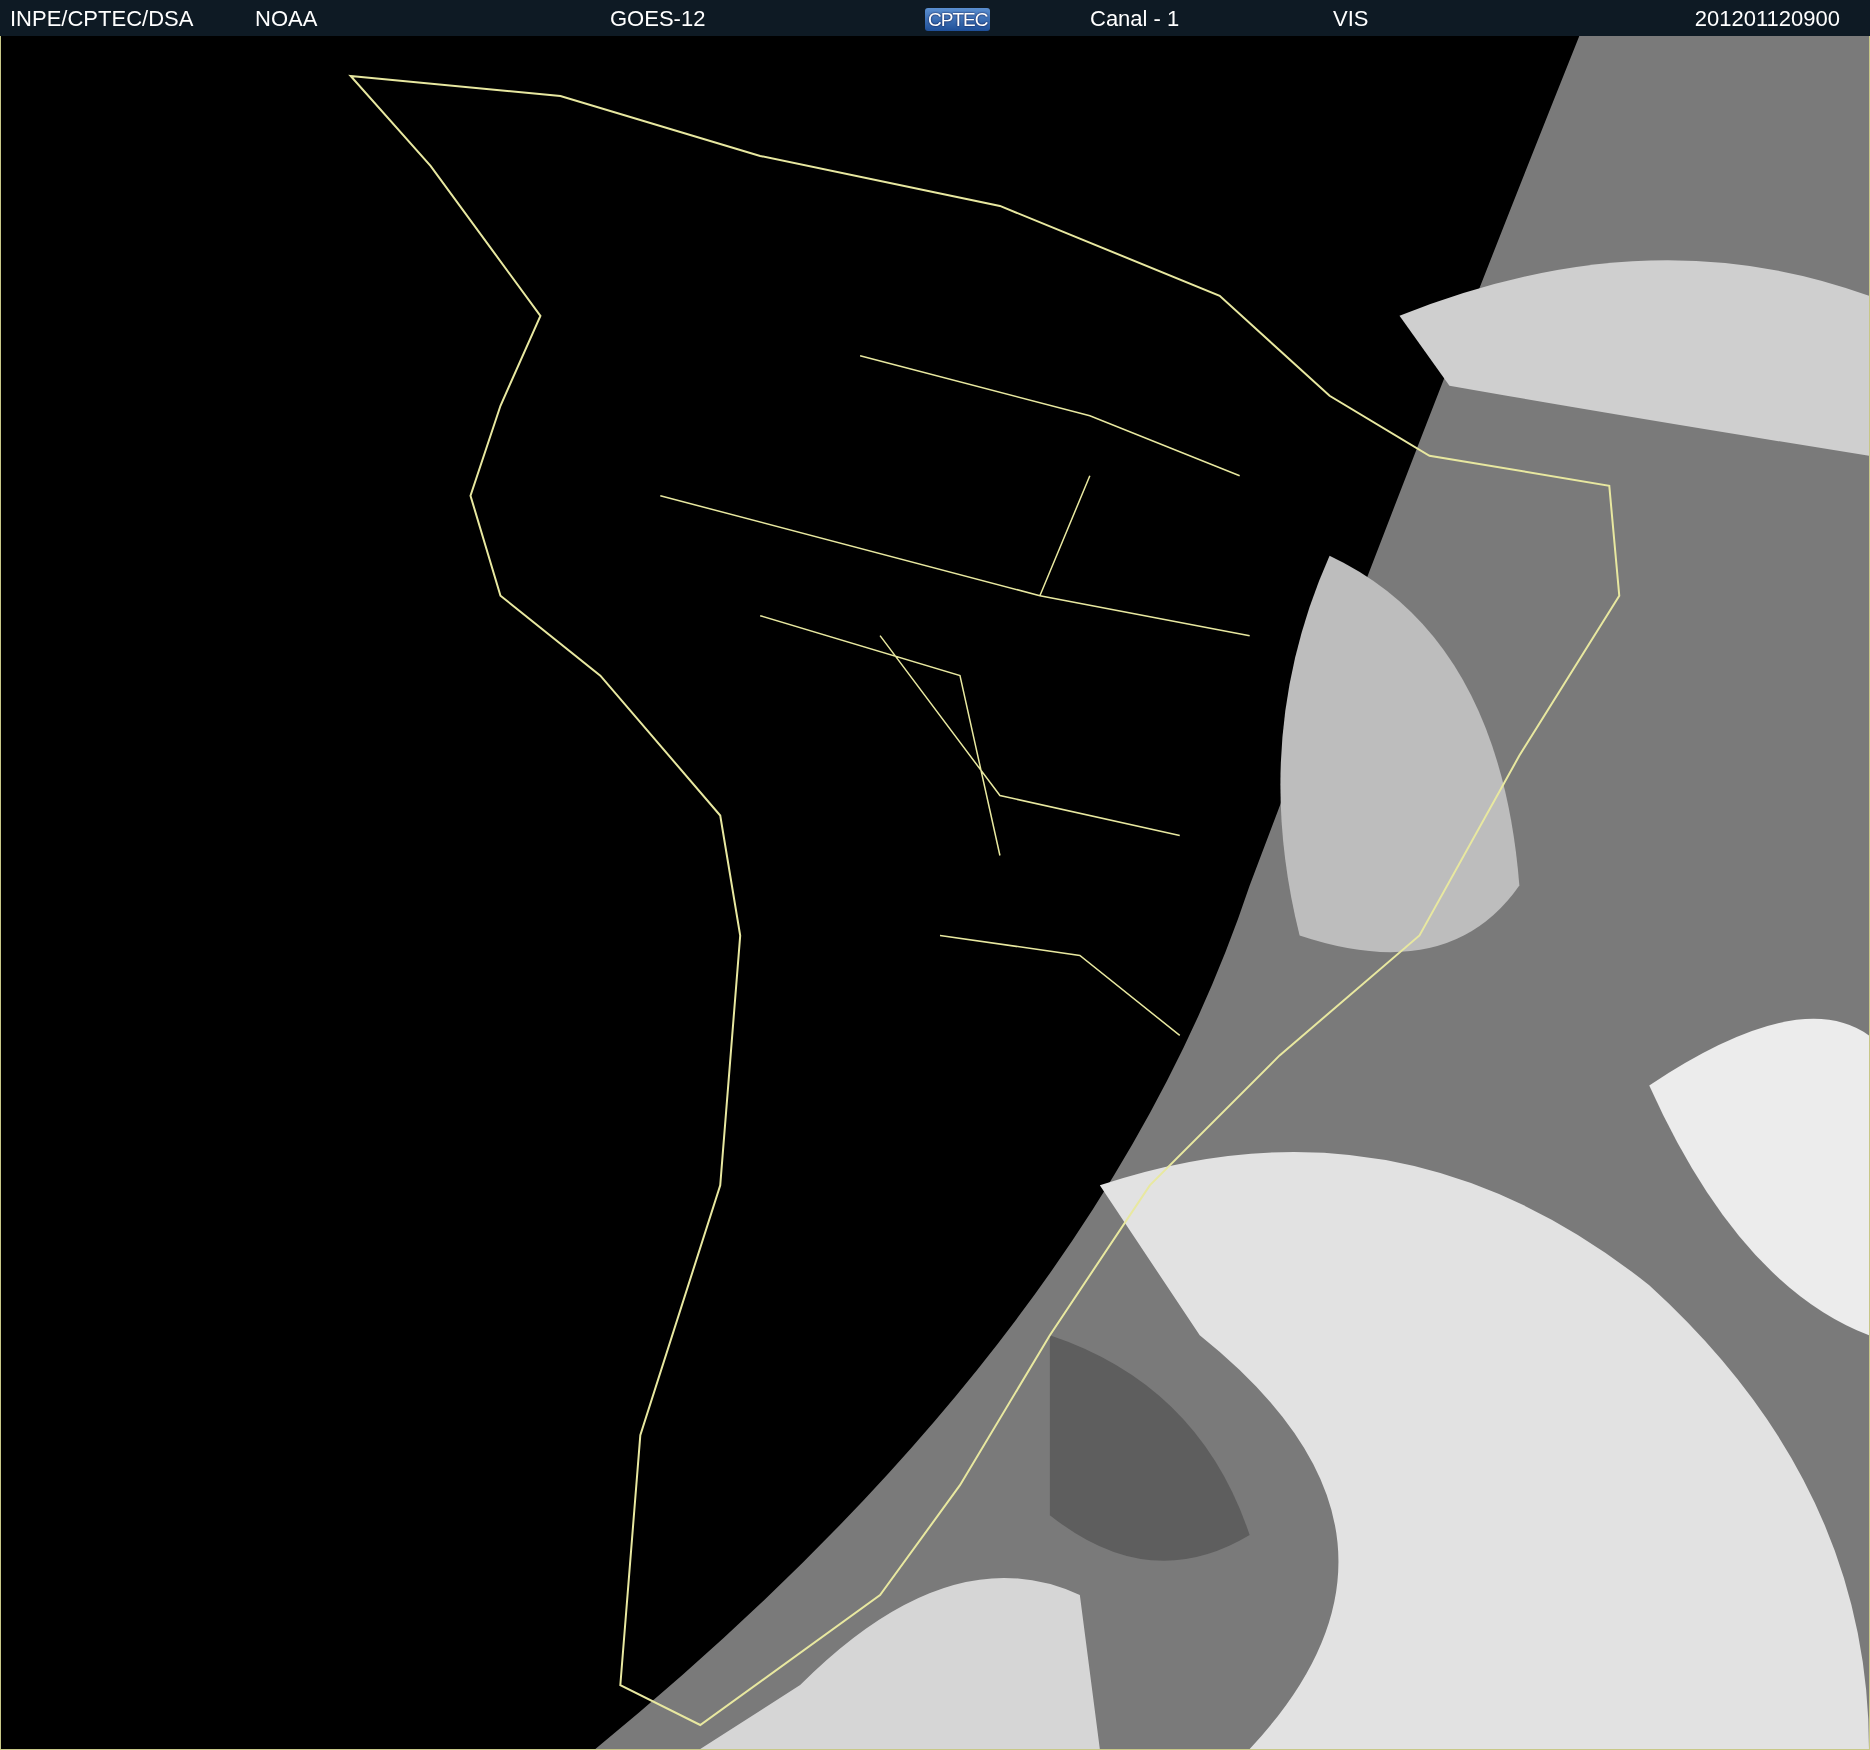 The height and width of the screenshot is (1750, 1870). I want to click on band-label: VIS, so click(1351, 18).